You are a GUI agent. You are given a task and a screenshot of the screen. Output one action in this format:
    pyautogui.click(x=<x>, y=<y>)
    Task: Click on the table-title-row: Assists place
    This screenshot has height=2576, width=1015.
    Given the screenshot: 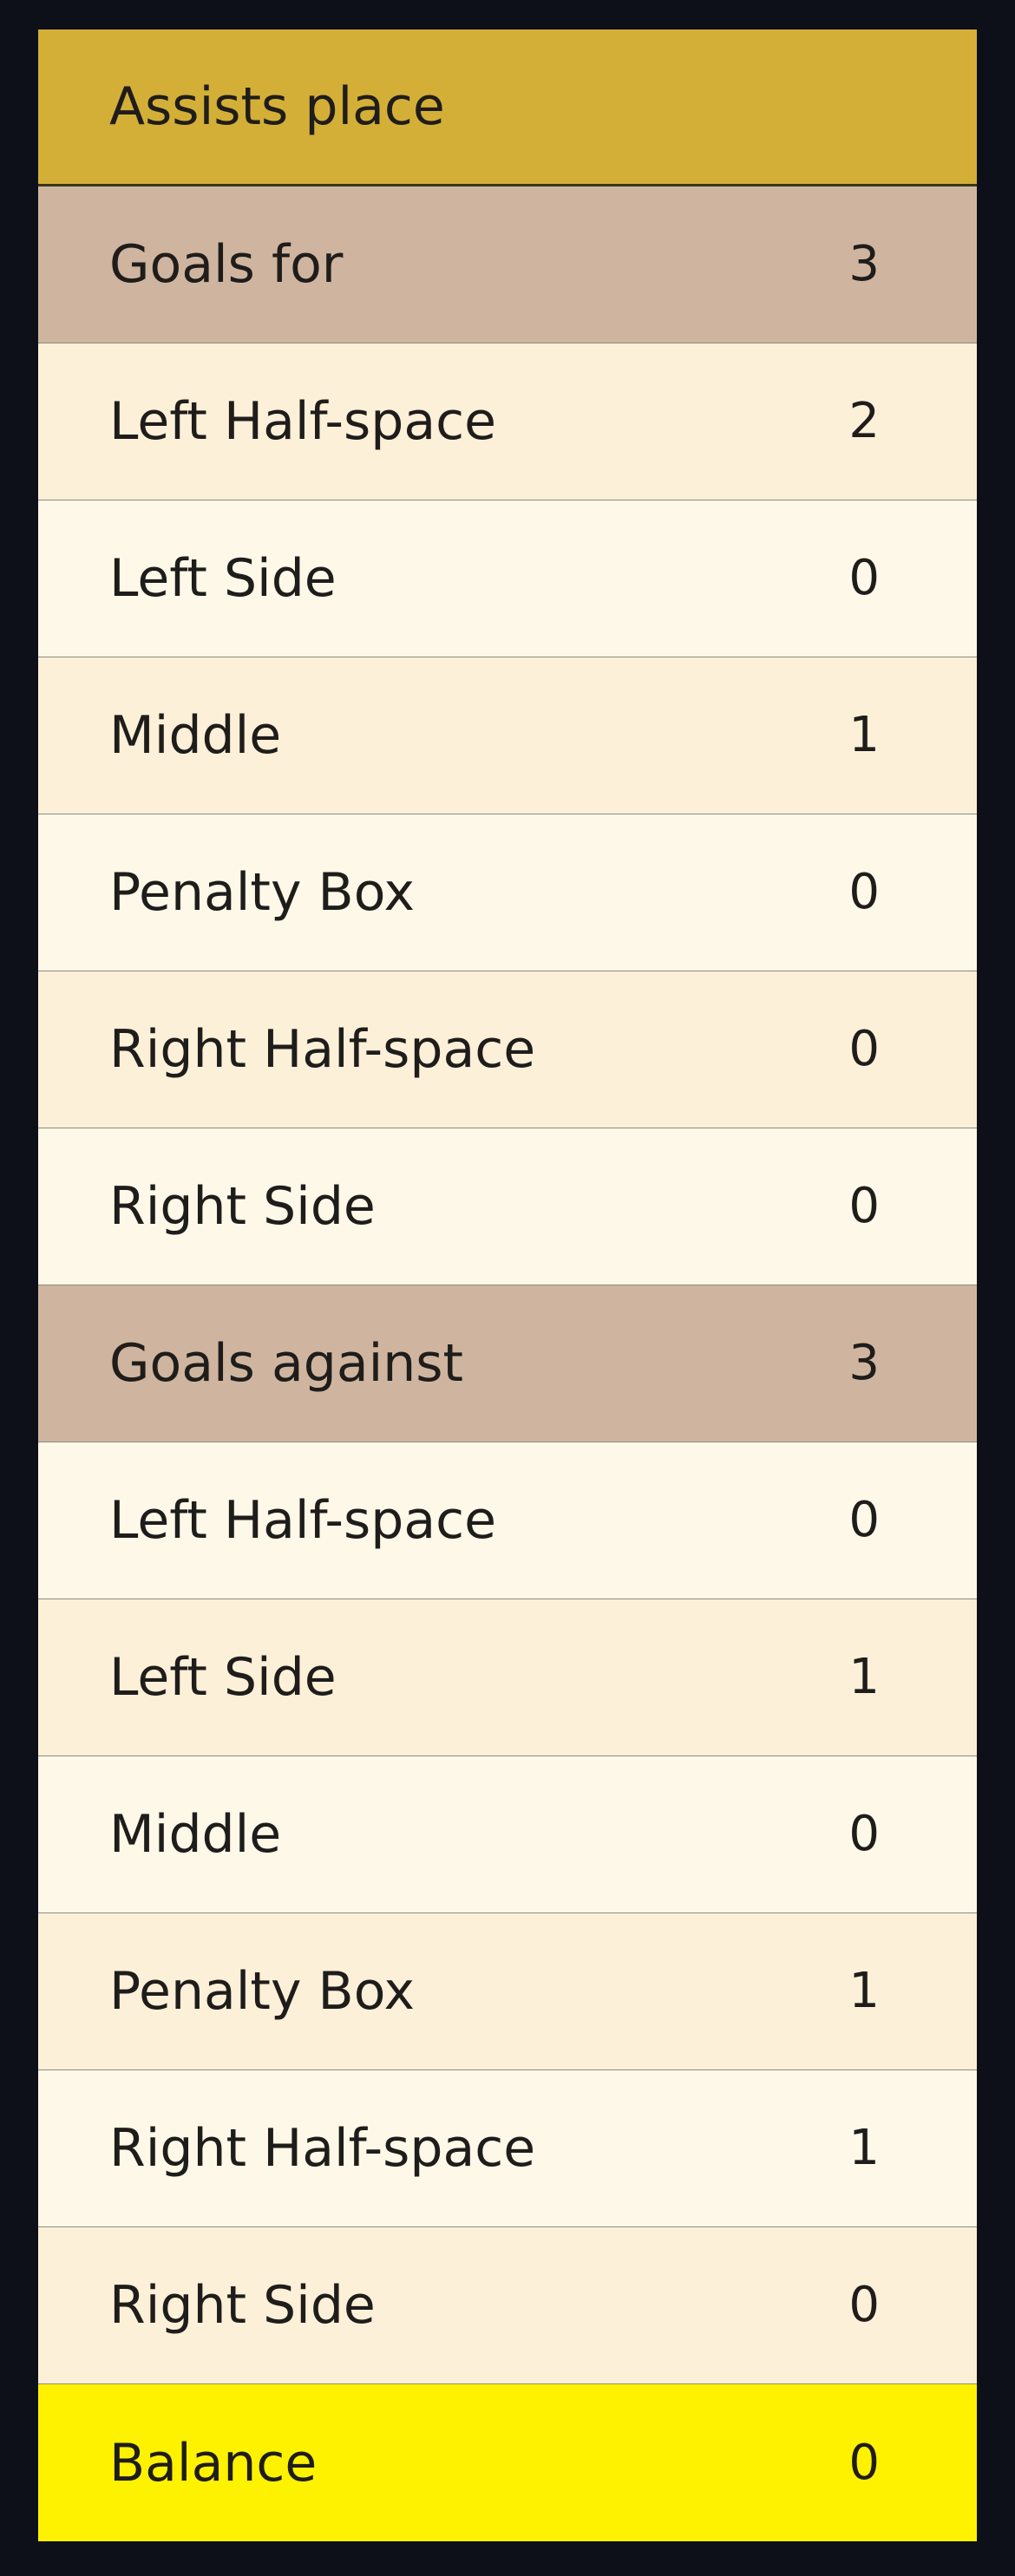 What is the action you would take?
    pyautogui.click(x=507, y=107)
    